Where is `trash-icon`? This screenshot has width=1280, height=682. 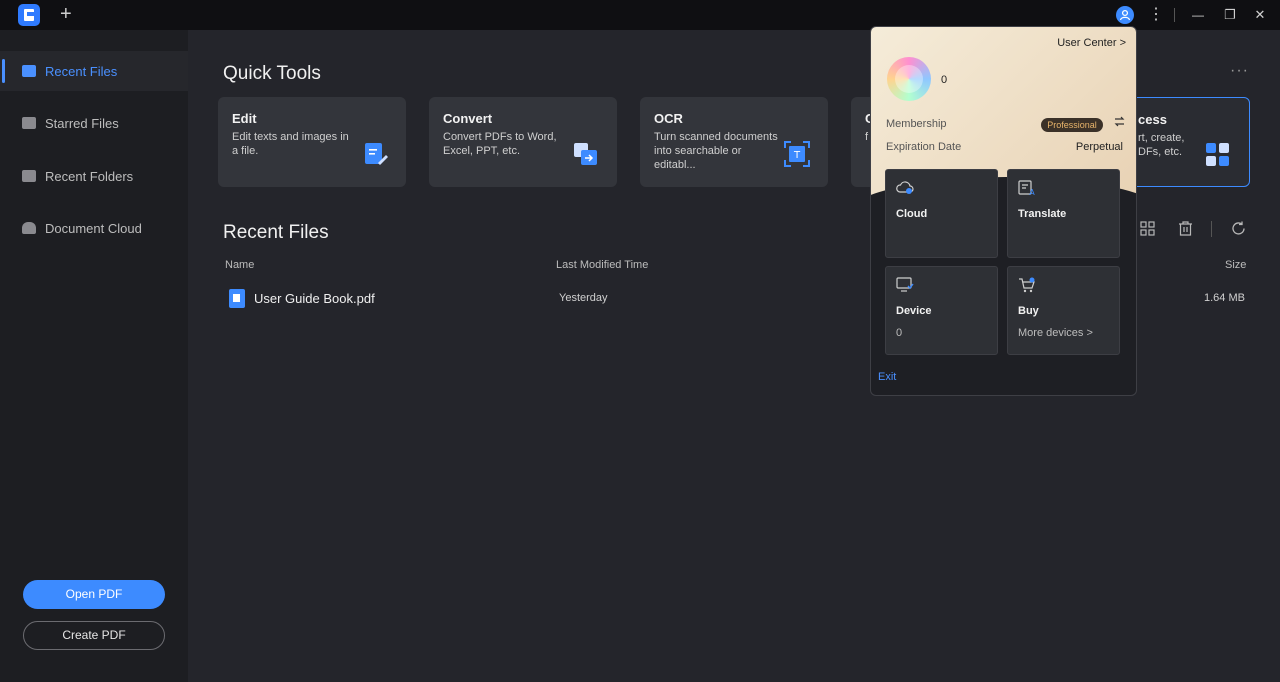
trash-icon is located at coordinates (1185, 230).